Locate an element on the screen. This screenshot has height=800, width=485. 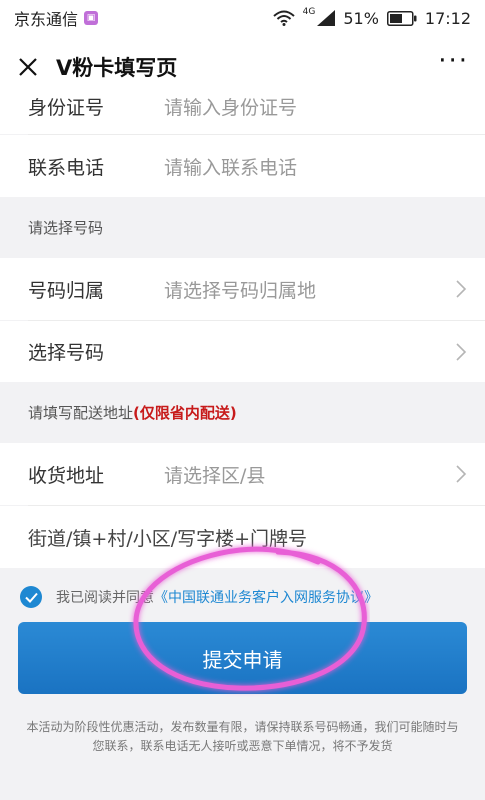
district-select: 请选择区/县 is located at coordinates (324, 474).